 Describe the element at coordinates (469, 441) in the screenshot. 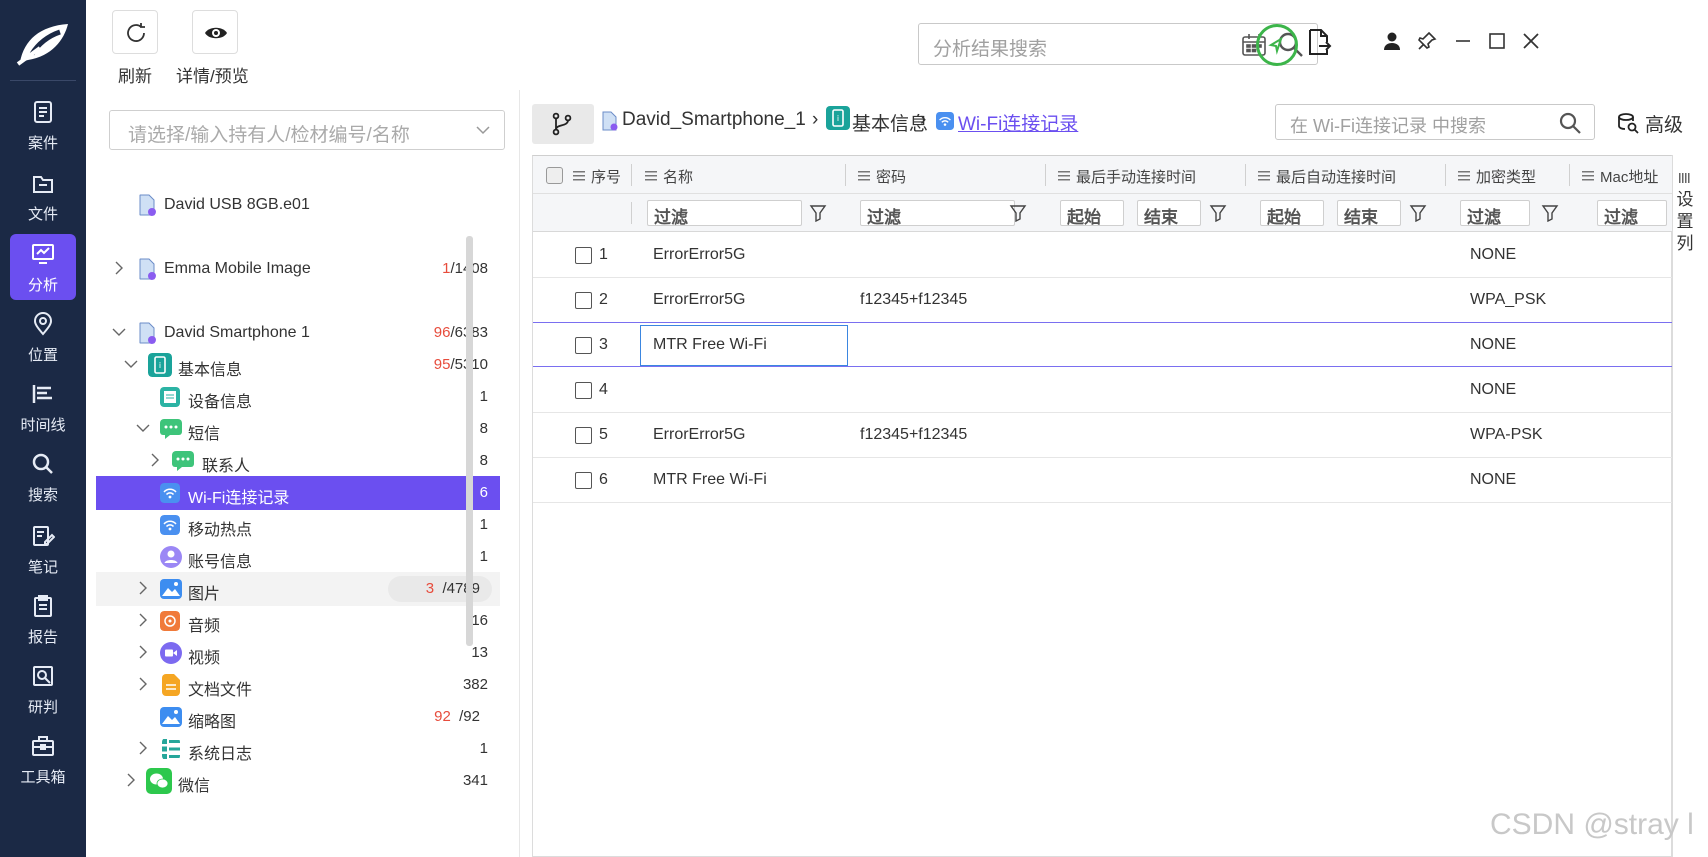

I see `tree-scrollbar` at that location.